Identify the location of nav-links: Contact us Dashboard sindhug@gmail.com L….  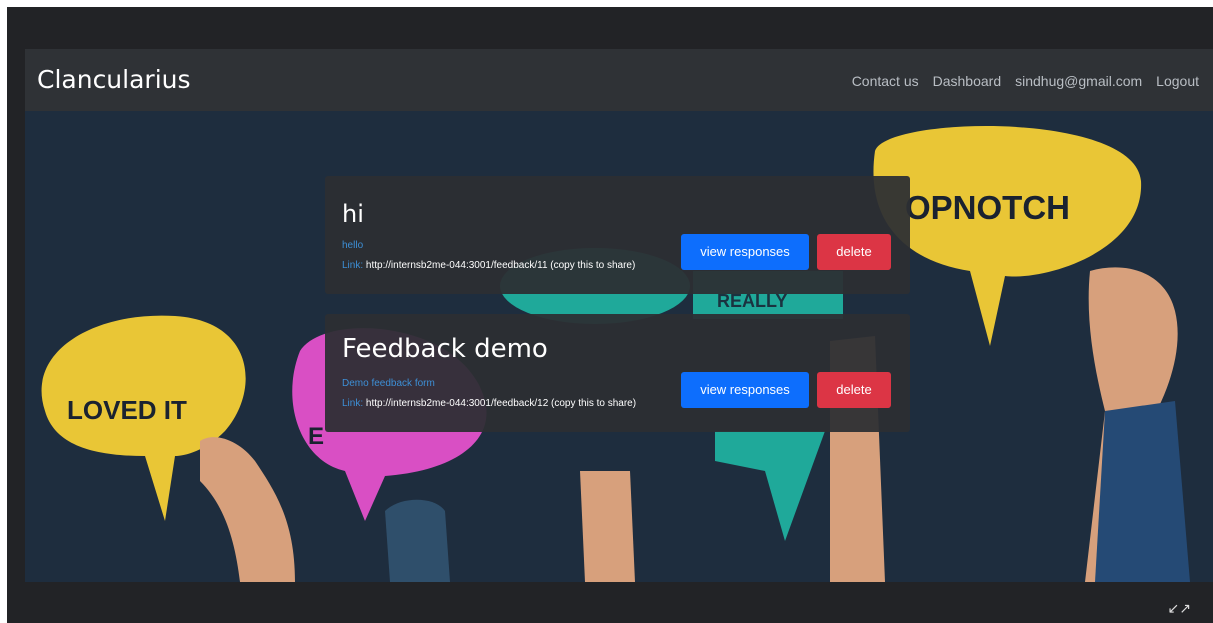
(1025, 81).